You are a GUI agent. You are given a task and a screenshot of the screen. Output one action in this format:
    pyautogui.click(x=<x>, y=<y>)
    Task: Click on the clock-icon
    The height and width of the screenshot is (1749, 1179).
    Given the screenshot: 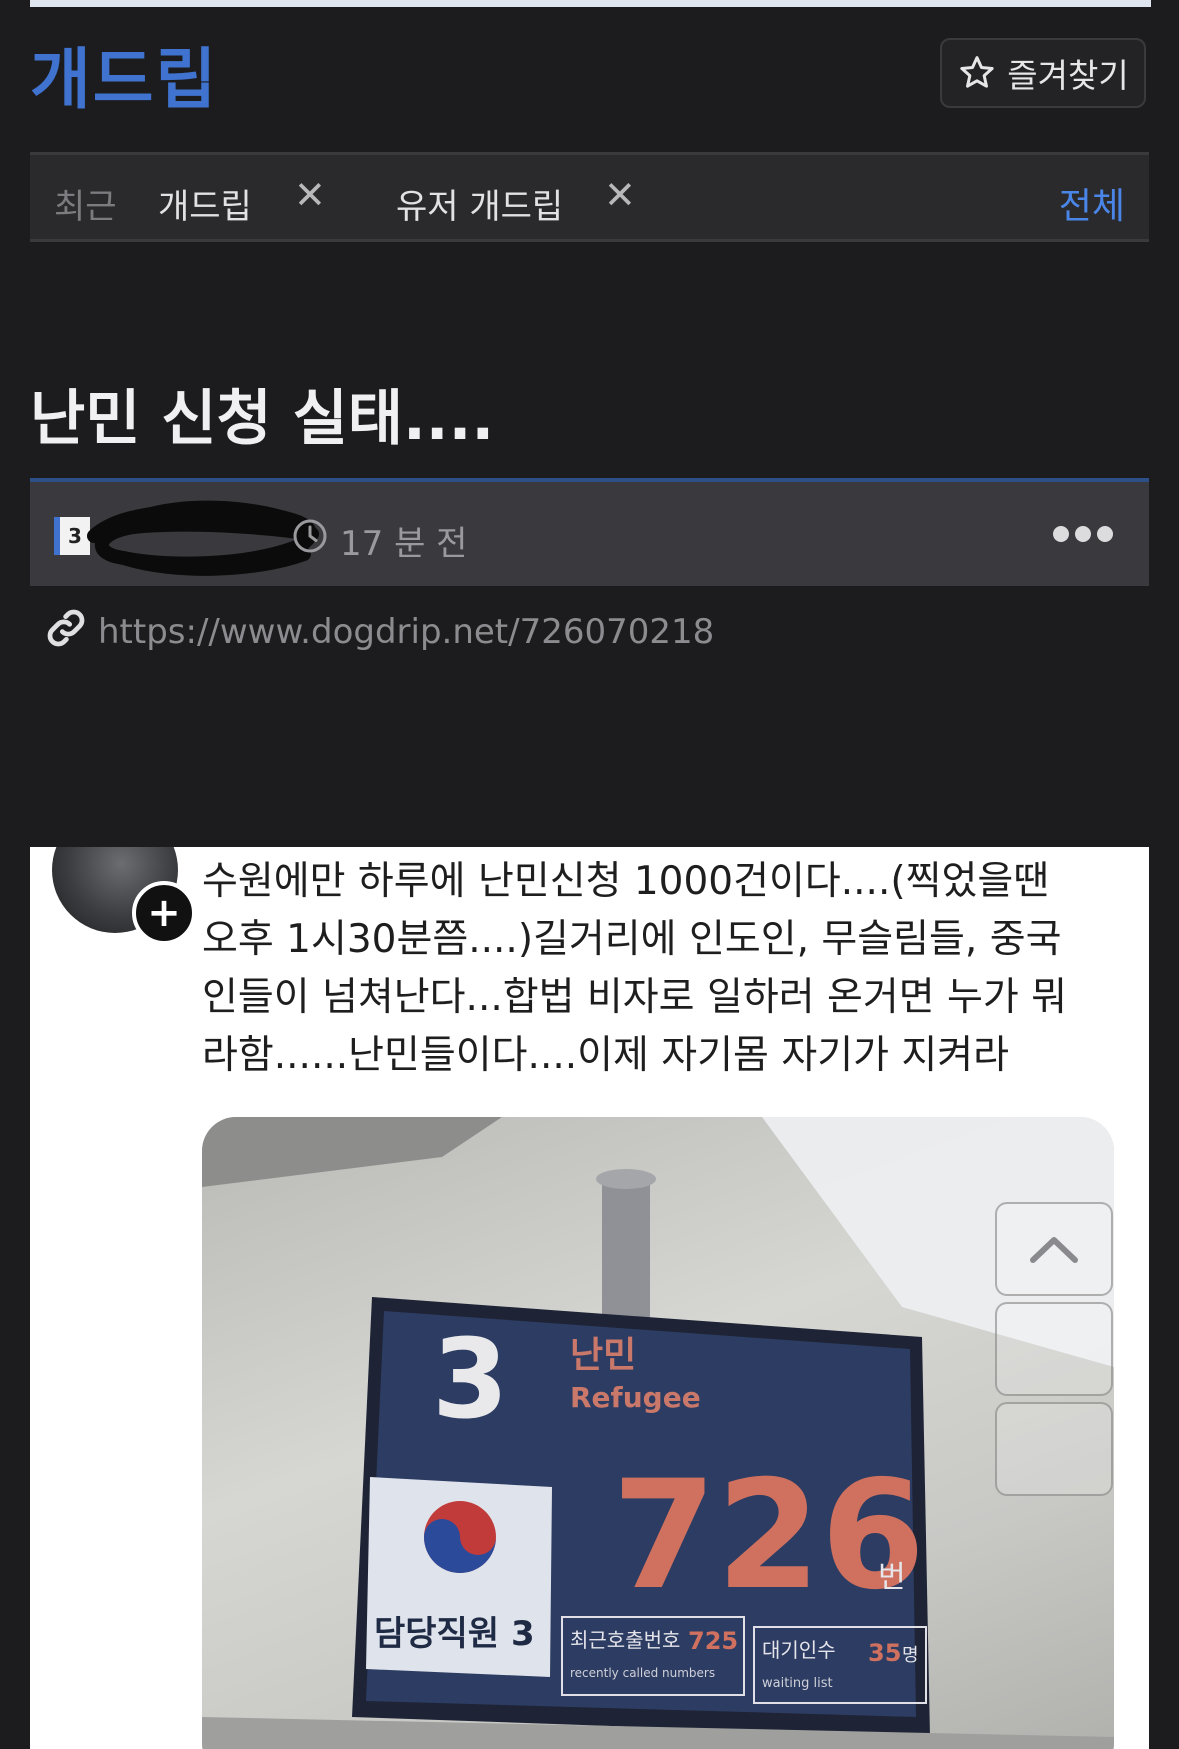 What is the action you would take?
    pyautogui.click(x=310, y=536)
    